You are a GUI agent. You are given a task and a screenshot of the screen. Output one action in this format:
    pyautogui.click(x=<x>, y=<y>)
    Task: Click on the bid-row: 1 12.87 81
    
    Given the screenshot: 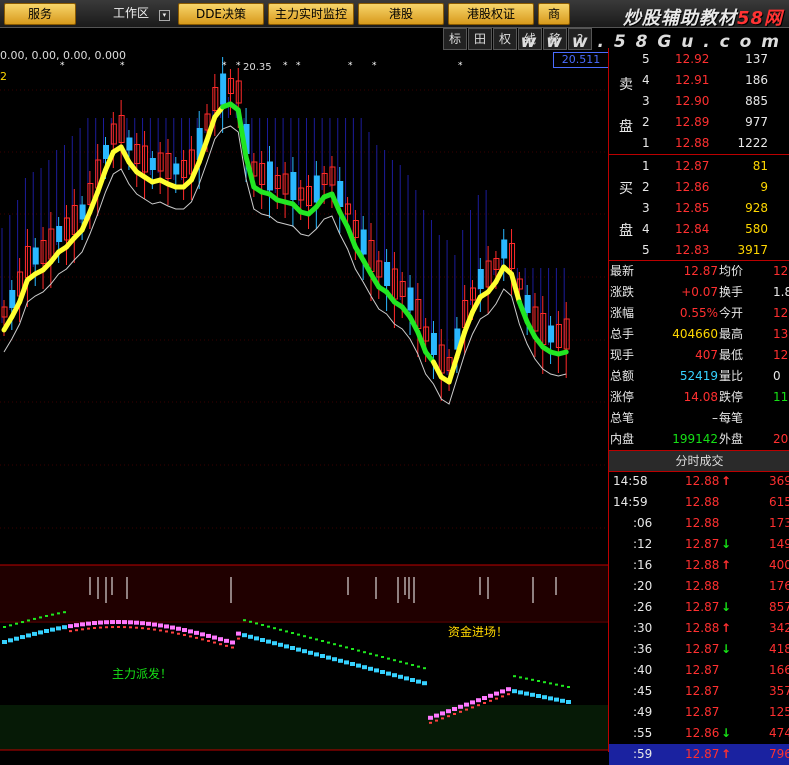 What is the action you would take?
    pyautogui.click(x=699, y=166)
    